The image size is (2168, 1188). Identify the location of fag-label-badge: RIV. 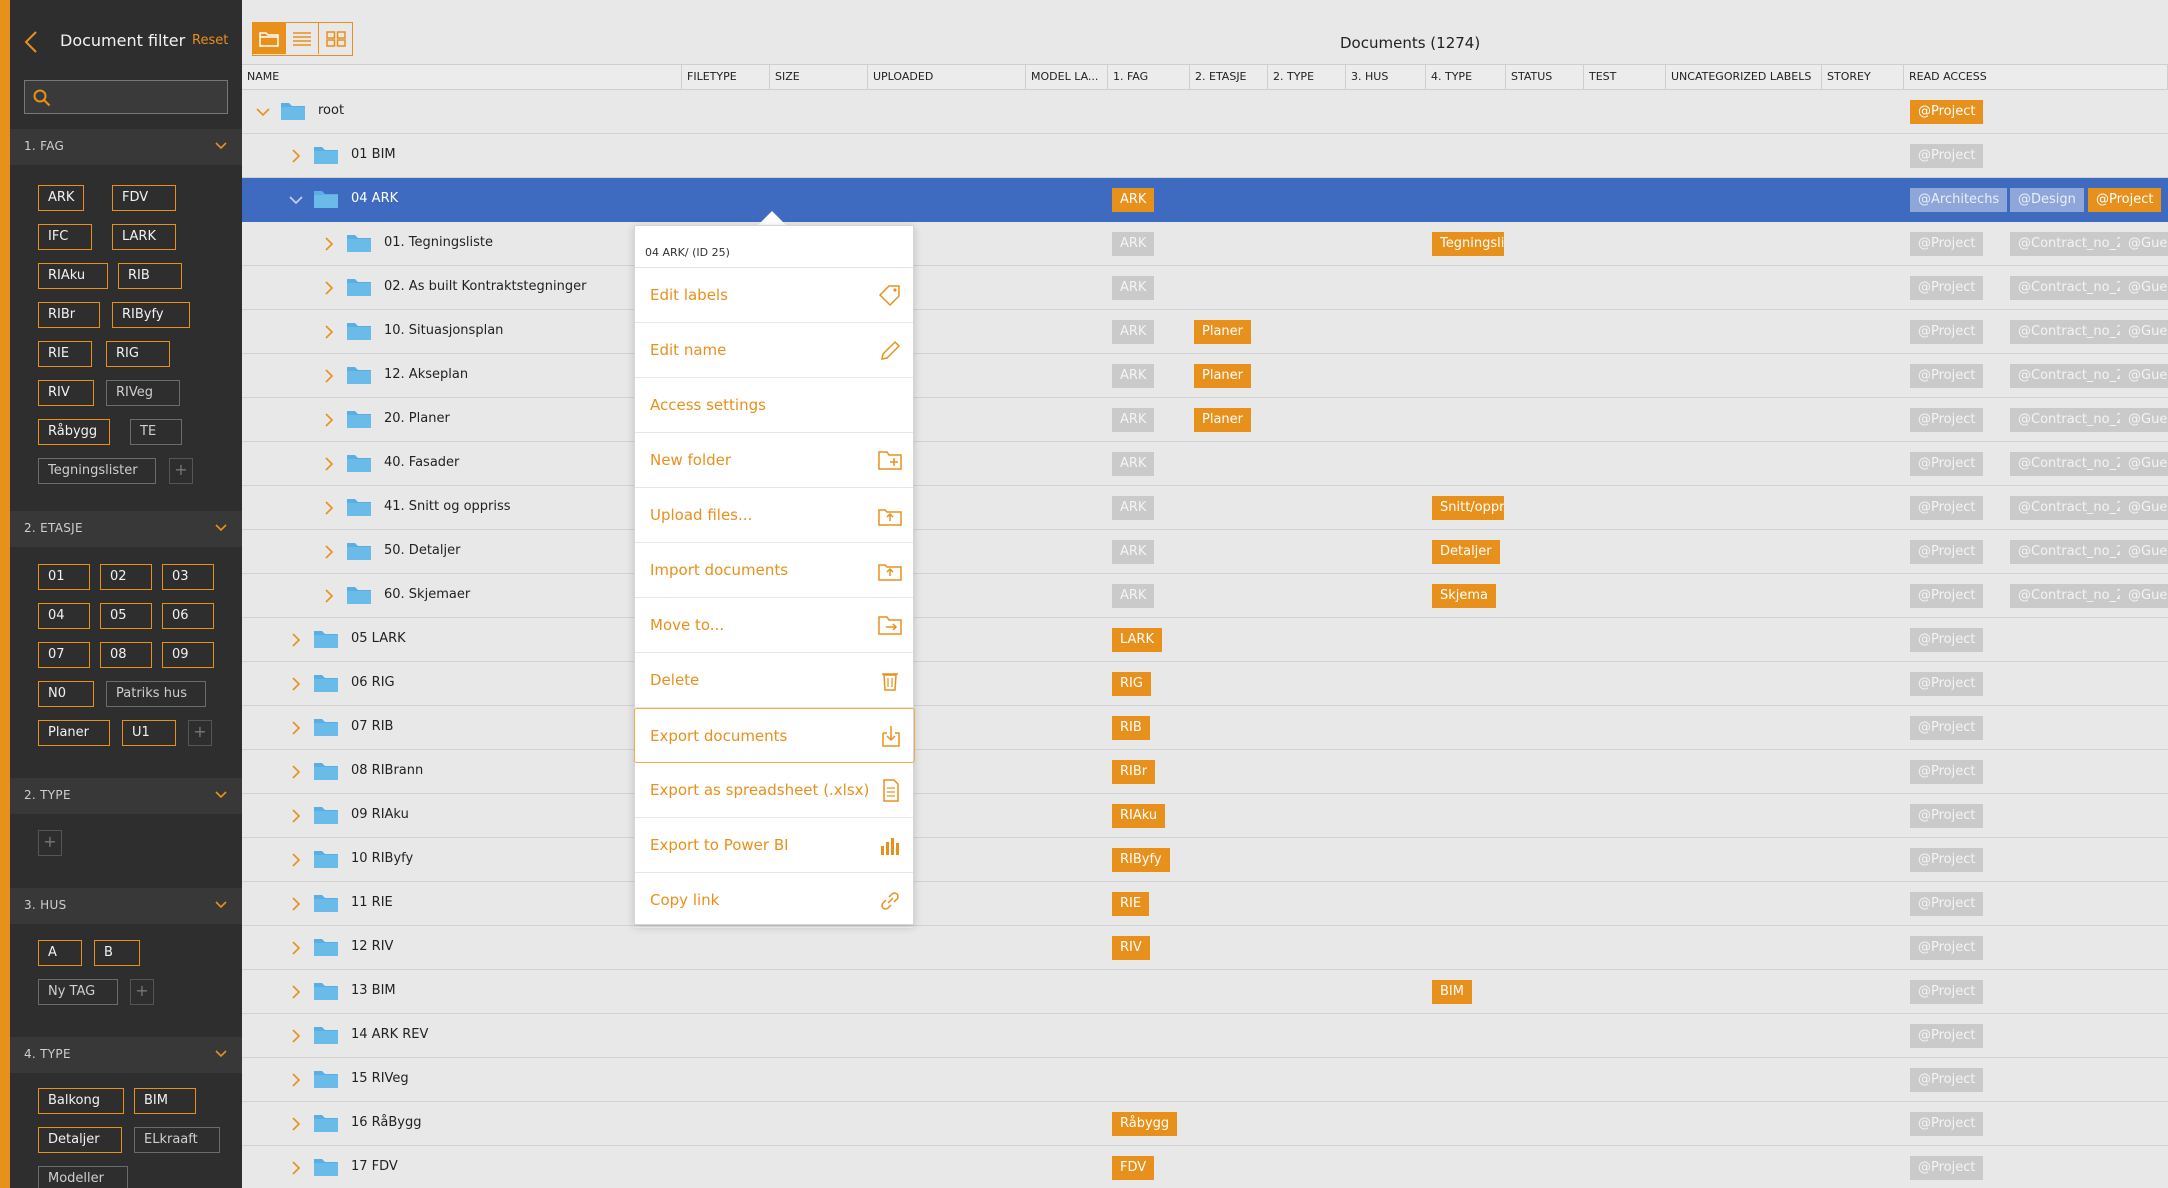
(1131, 948).